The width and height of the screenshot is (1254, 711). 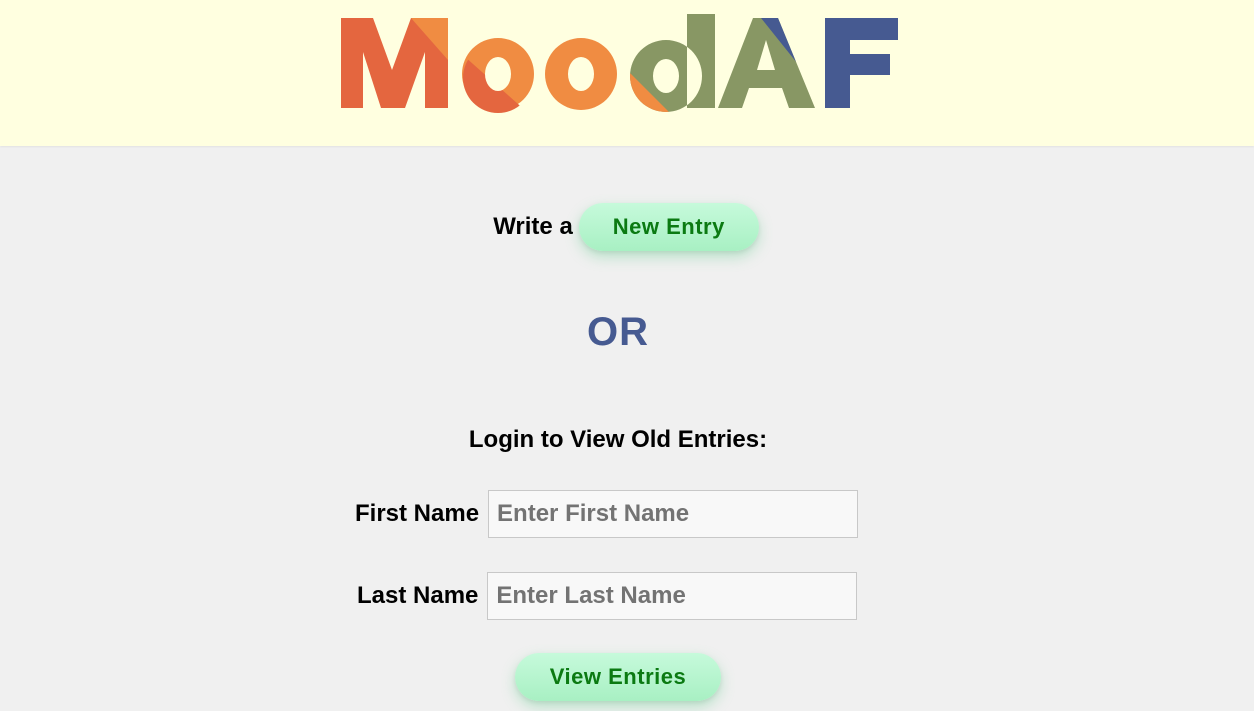 What do you see at coordinates (498, 75) in the screenshot?
I see `logo-letter-o-first` at bounding box center [498, 75].